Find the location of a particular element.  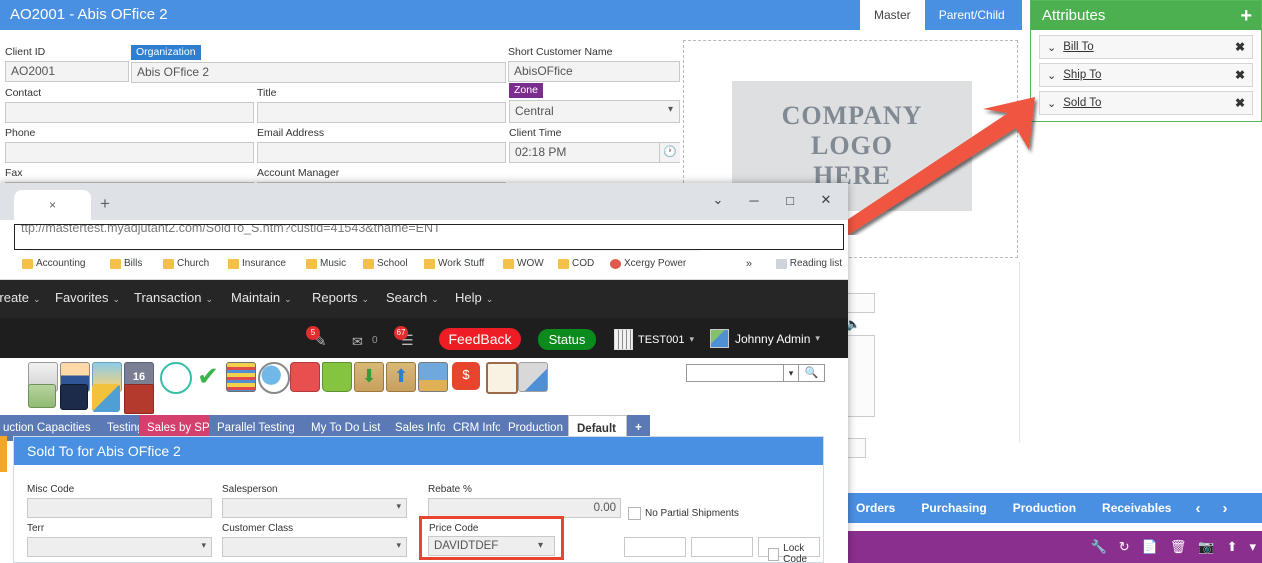

bookmark-work-stuff: Work Stuff is located at coordinates (454, 263).